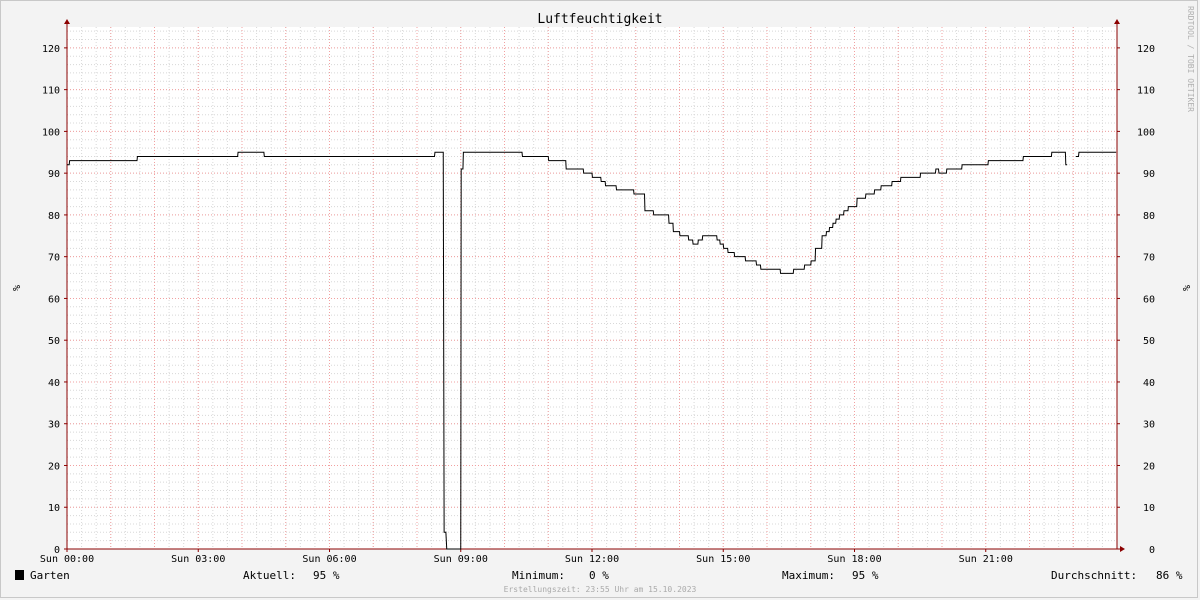 The height and width of the screenshot is (600, 1200). I want to click on y-tick-label-right: 110, so click(1146, 91).